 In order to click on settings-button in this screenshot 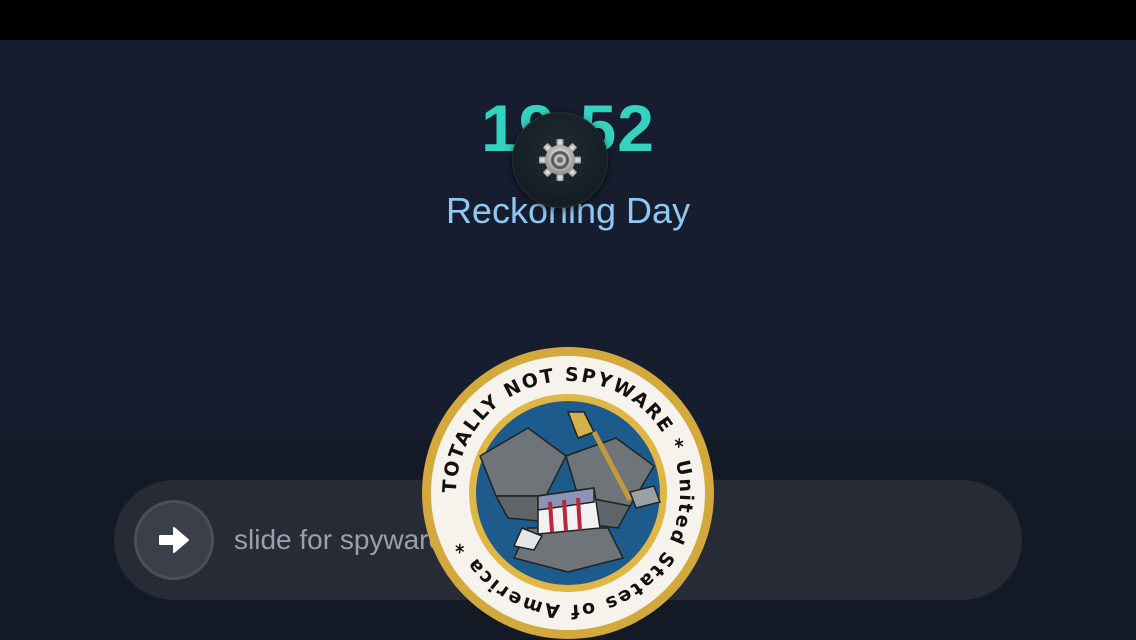, I will do `click(560, 160)`.